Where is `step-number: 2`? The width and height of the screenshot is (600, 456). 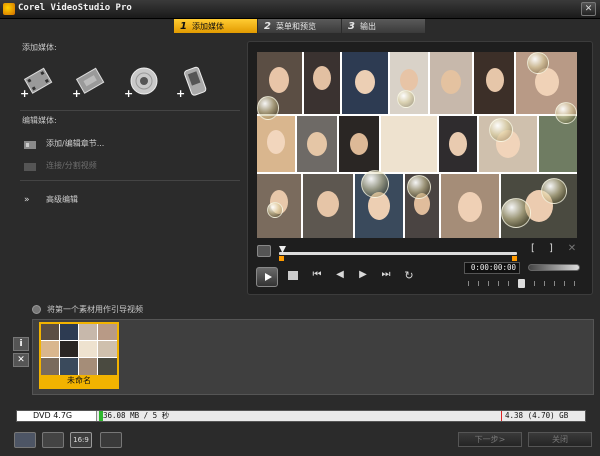 step-number: 2 is located at coordinates (267, 26).